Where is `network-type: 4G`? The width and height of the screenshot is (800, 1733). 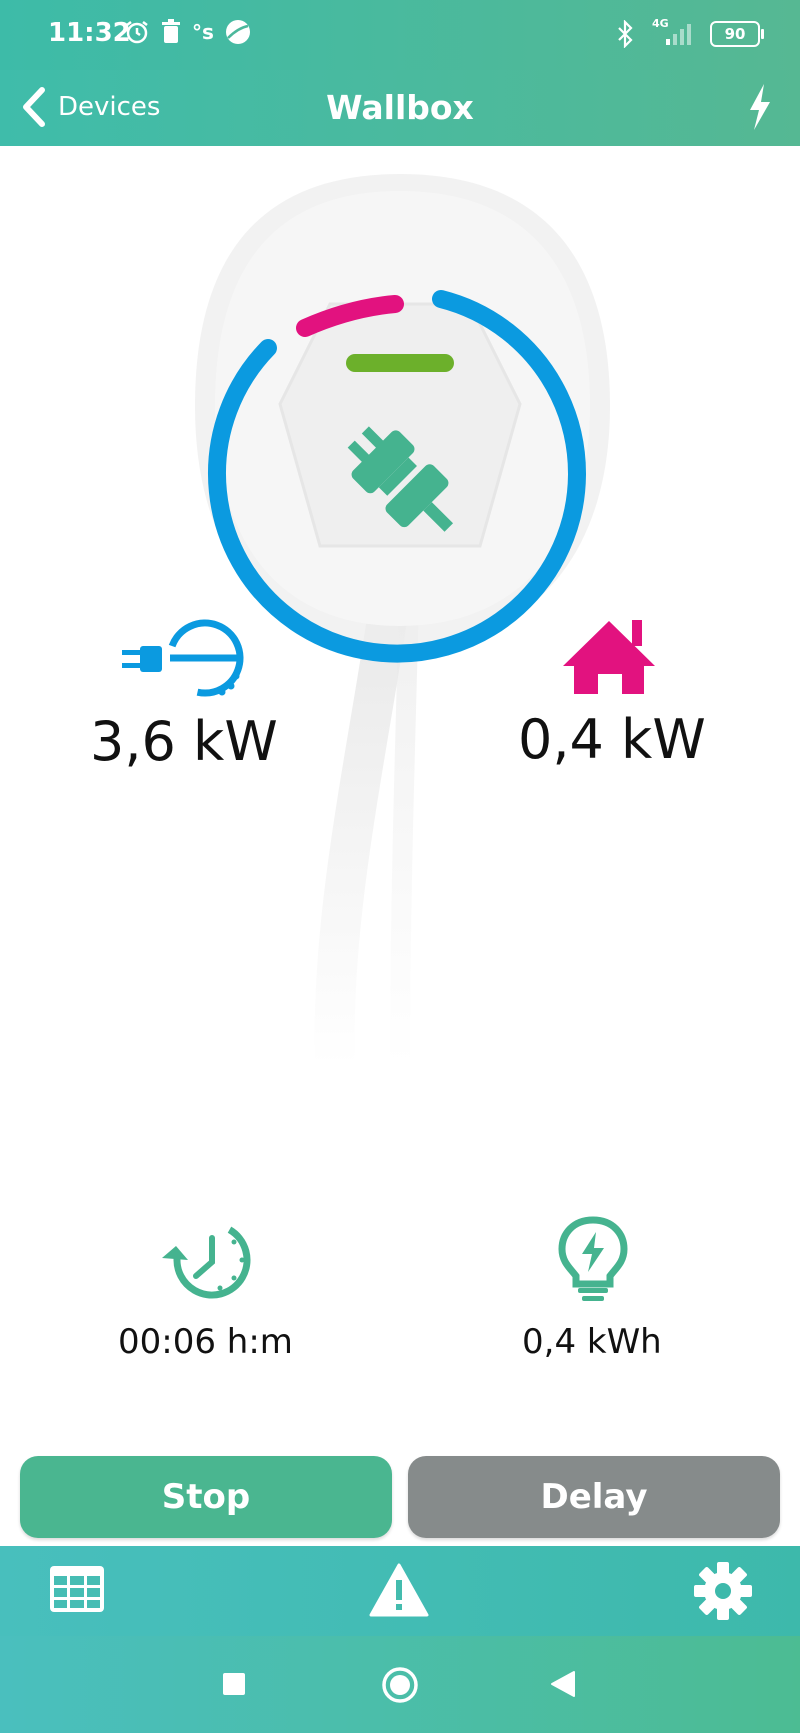
network-type: 4G is located at coordinates (660, 23).